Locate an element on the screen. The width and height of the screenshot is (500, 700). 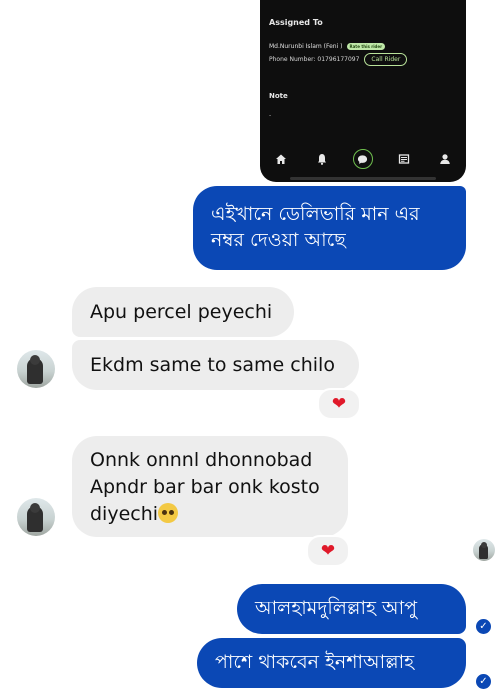
outgoing-message: এইখানে ডেলিভারি মান এর নম্বর দেওয়া আছে is located at coordinates (329, 228).